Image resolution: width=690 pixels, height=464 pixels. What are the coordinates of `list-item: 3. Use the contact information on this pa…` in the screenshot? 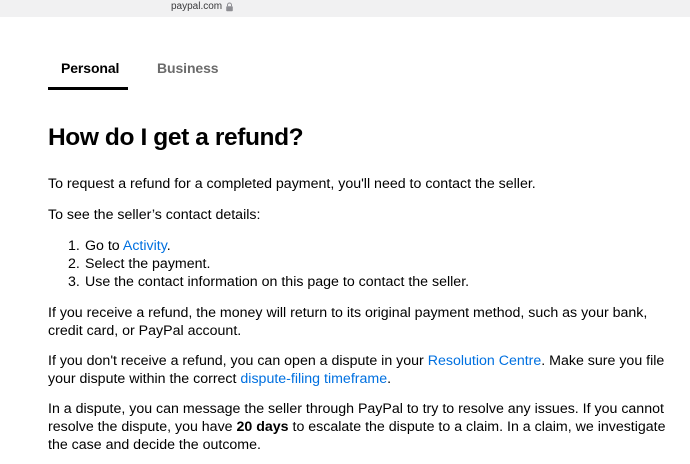 It's located at (268, 282).